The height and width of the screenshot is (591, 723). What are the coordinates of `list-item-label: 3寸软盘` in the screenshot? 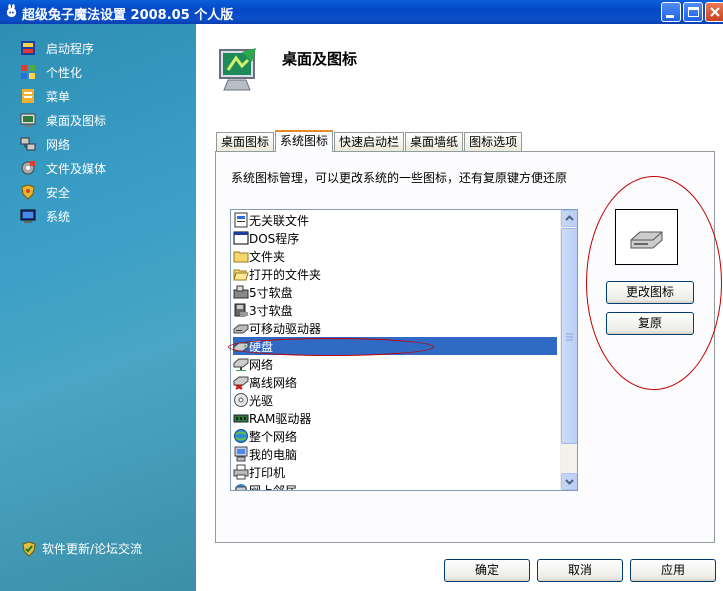 It's located at (271, 310).